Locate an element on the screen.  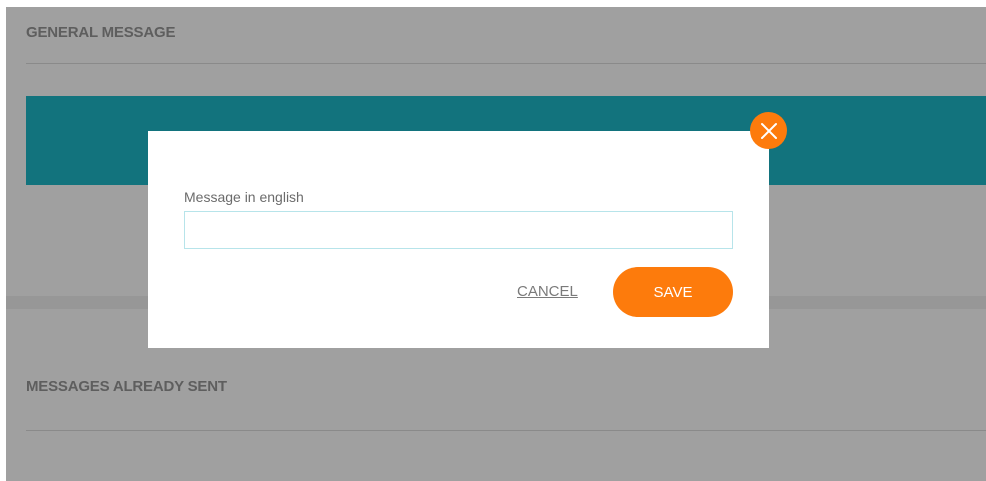
message-field-label: Message in english is located at coordinates (244, 197).